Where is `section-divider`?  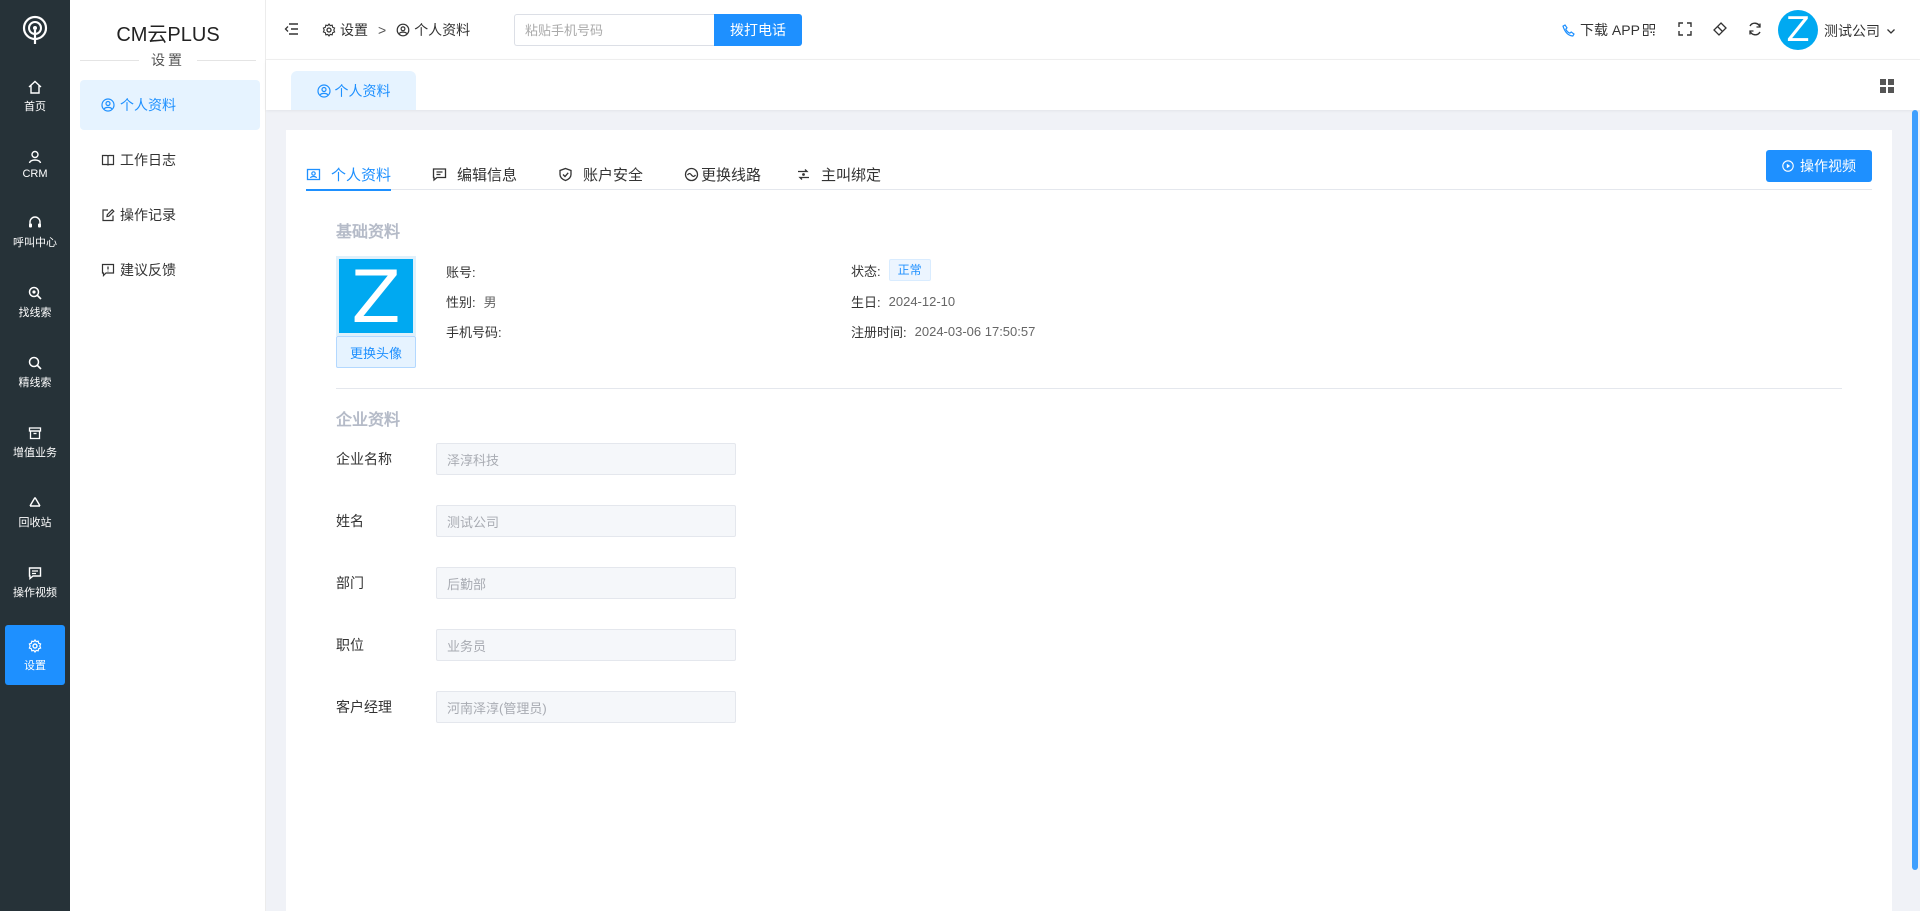 section-divider is located at coordinates (1089, 388).